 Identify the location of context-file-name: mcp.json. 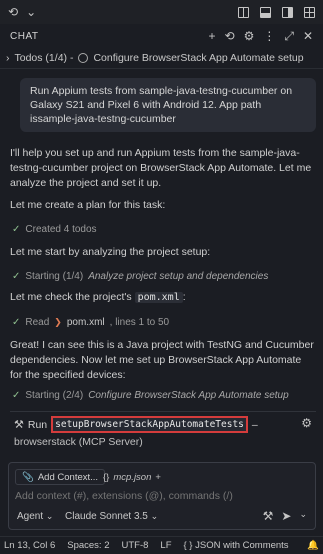
(132, 477).